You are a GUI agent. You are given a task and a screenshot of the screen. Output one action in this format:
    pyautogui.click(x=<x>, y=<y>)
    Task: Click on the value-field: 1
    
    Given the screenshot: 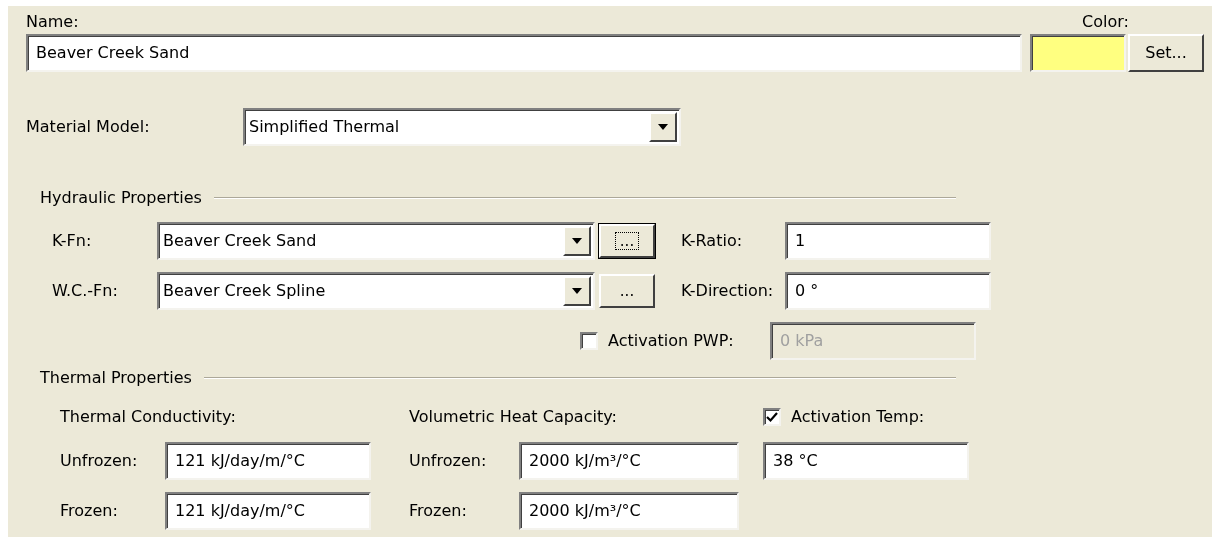 What is the action you would take?
    pyautogui.click(x=888, y=241)
    